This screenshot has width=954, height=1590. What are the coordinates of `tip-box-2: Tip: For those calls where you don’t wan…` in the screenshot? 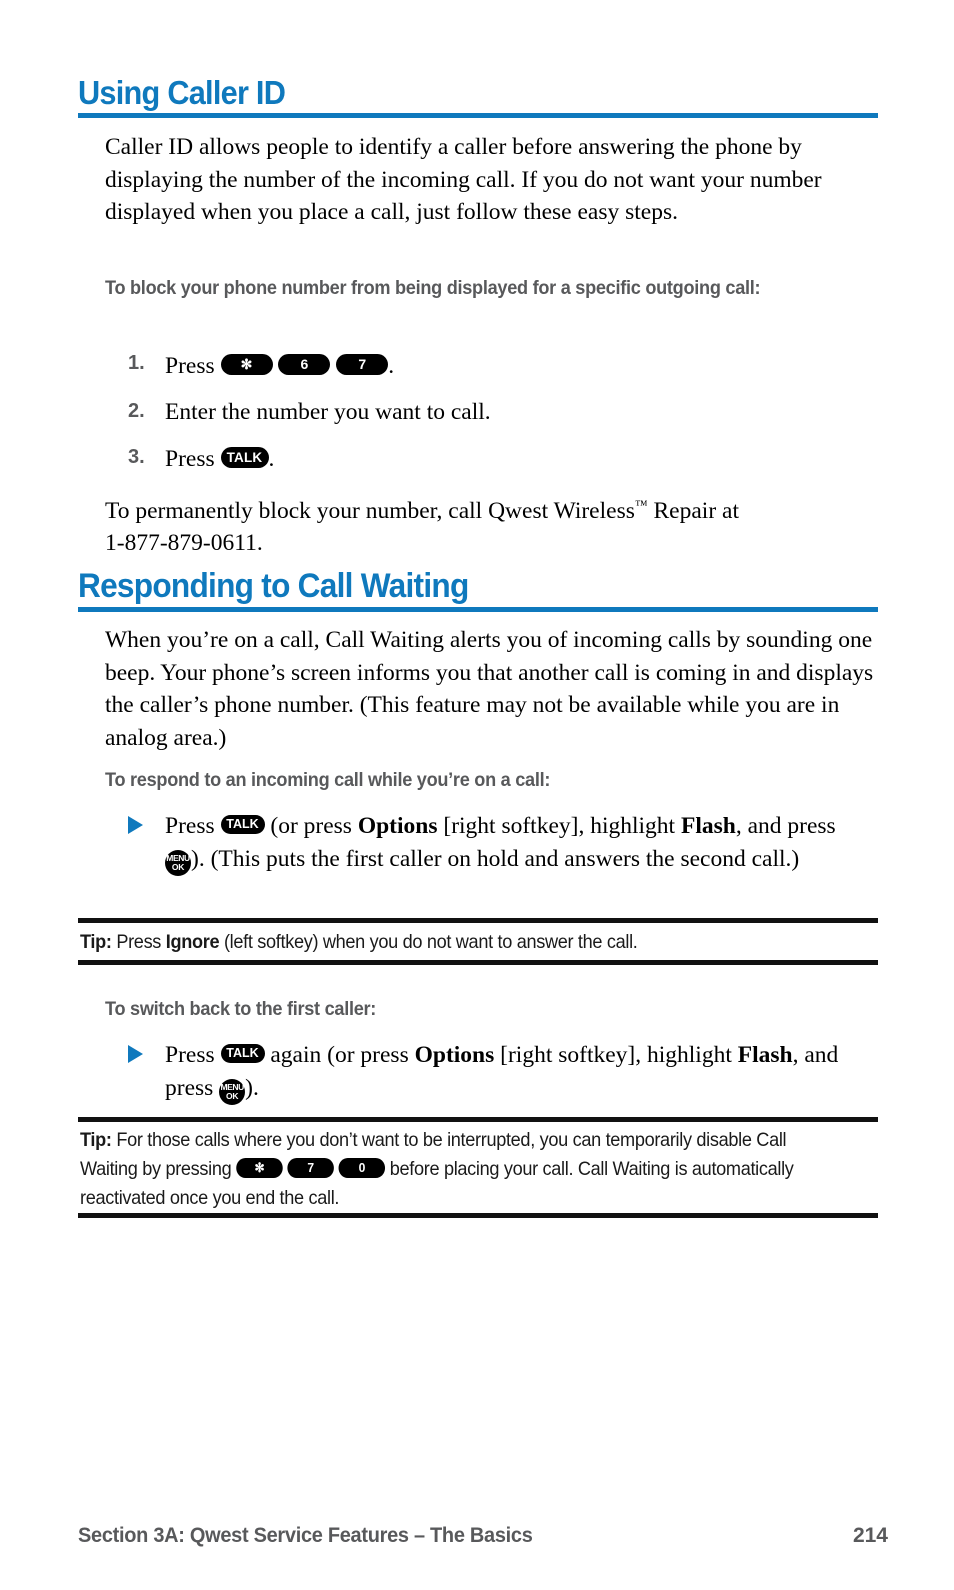 It's located at (452, 1169).